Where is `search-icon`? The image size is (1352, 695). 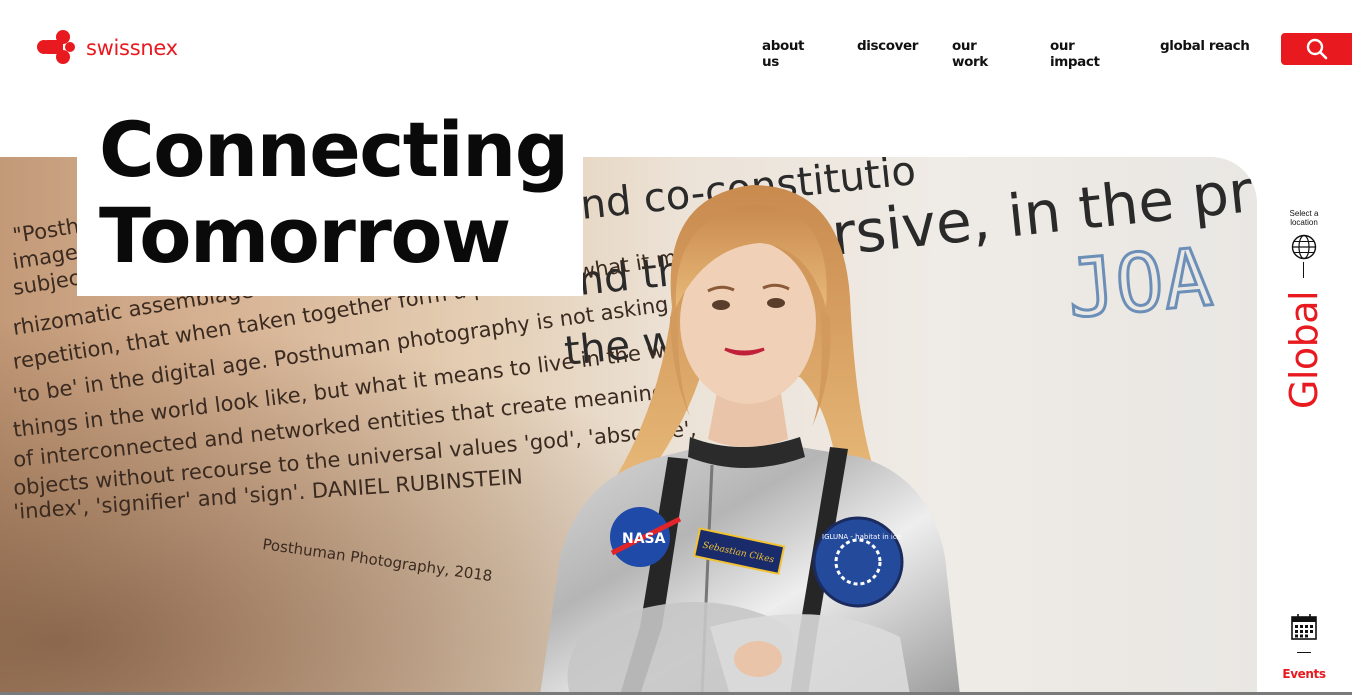 search-icon is located at coordinates (1316, 49).